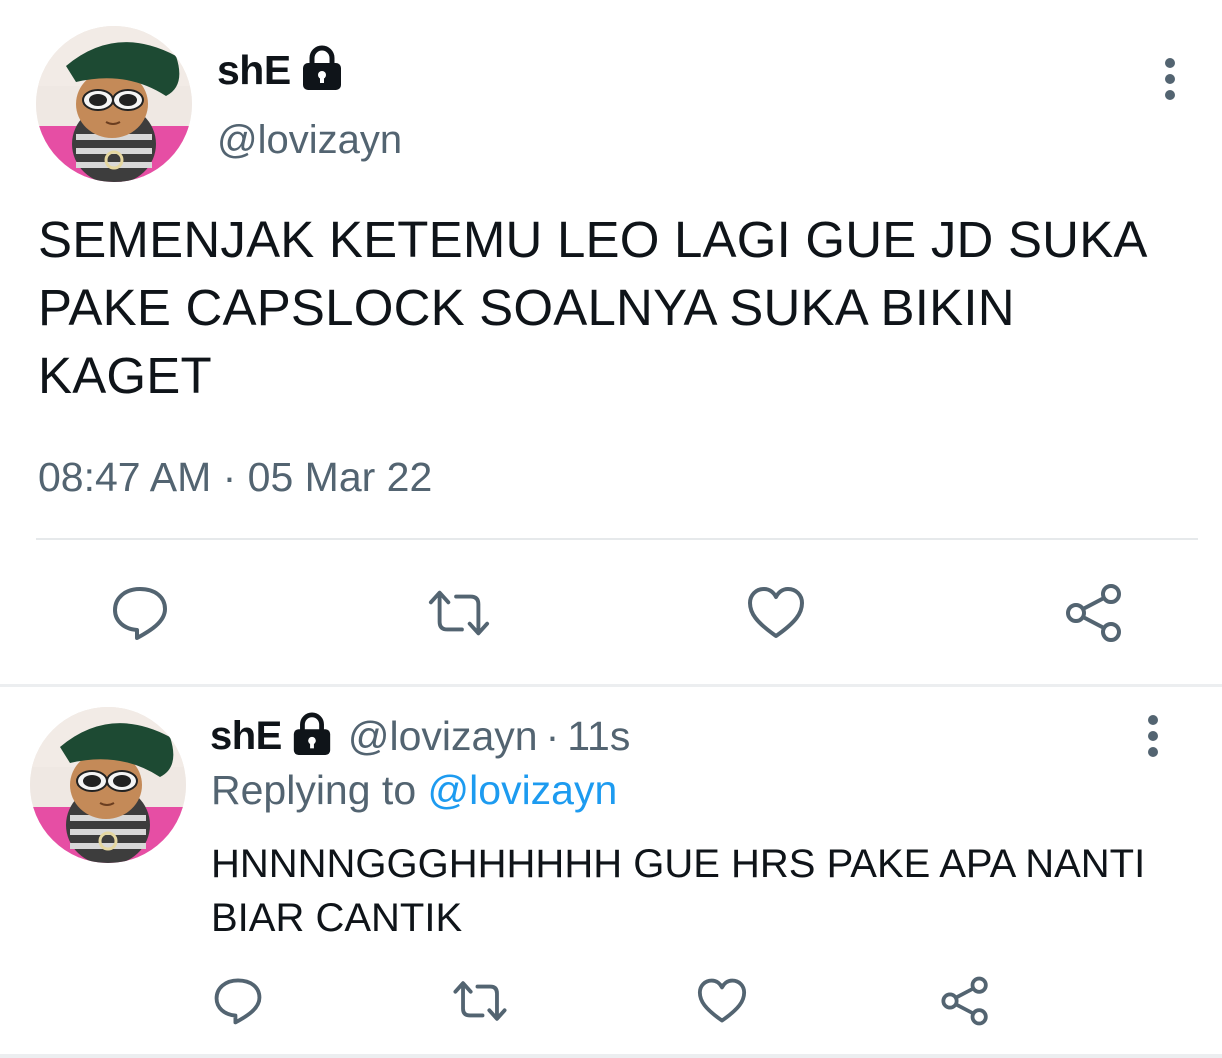  I want to click on replying-to-mention: @lovizayn, so click(523, 790).